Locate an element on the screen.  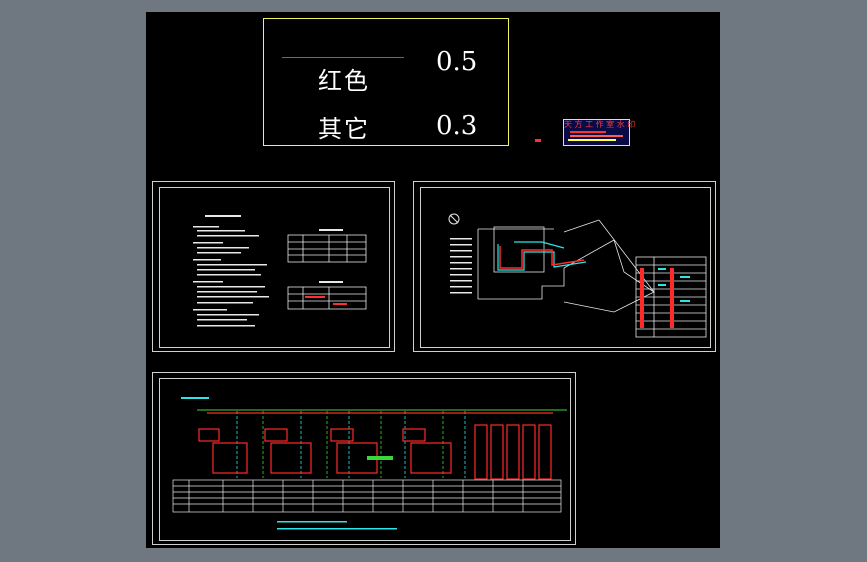
legend-red-value: 0.5 is located at coordinates (457, 62).